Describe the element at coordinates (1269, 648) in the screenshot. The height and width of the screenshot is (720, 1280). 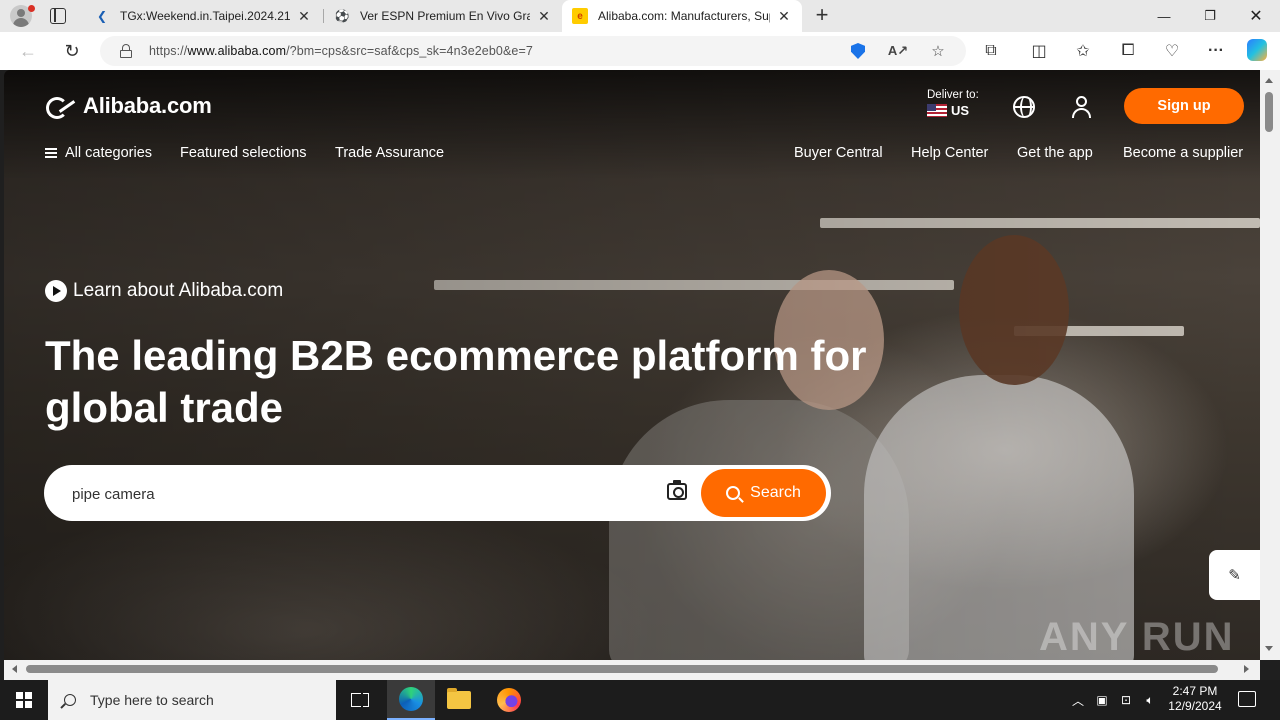
I see `scroll-down-arrow-icon` at that location.